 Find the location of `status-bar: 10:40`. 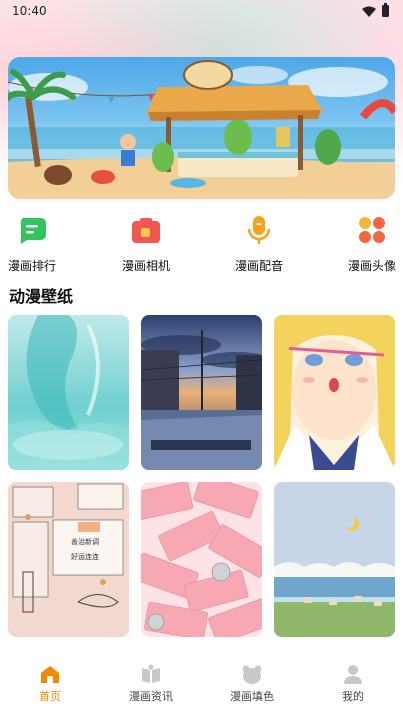

status-bar: 10:40 is located at coordinates (201, 11).